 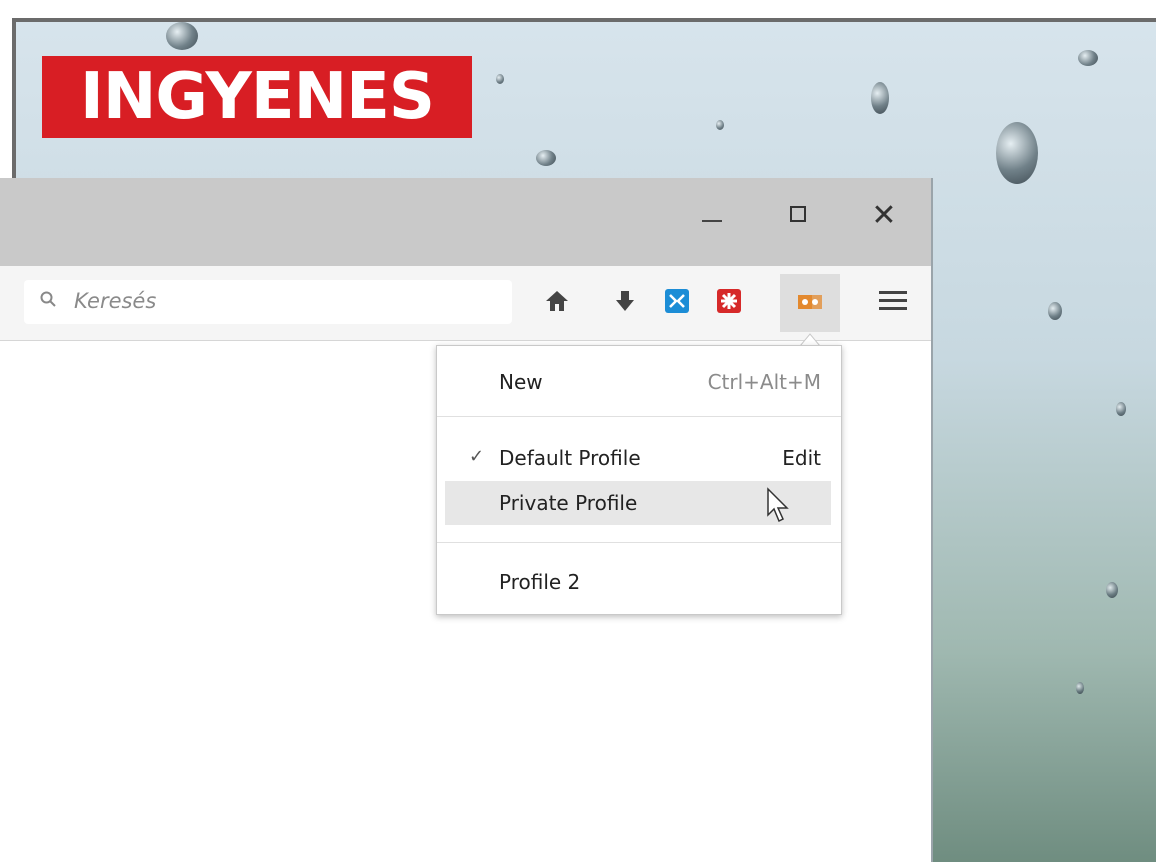 I want to click on hamburger-menu-icon, so click(x=893, y=301).